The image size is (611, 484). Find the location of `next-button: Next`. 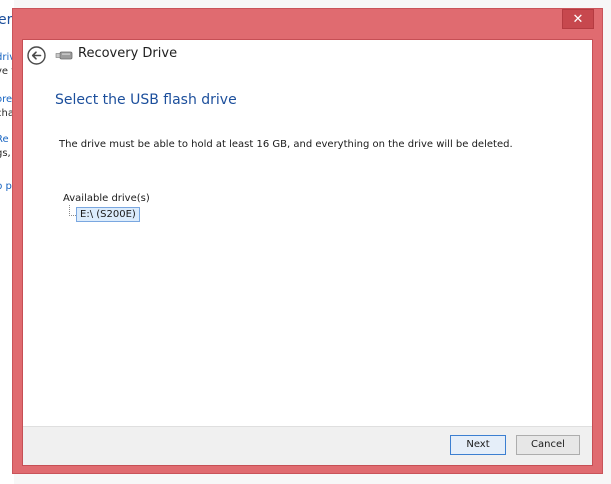

next-button: Next is located at coordinates (478, 445).